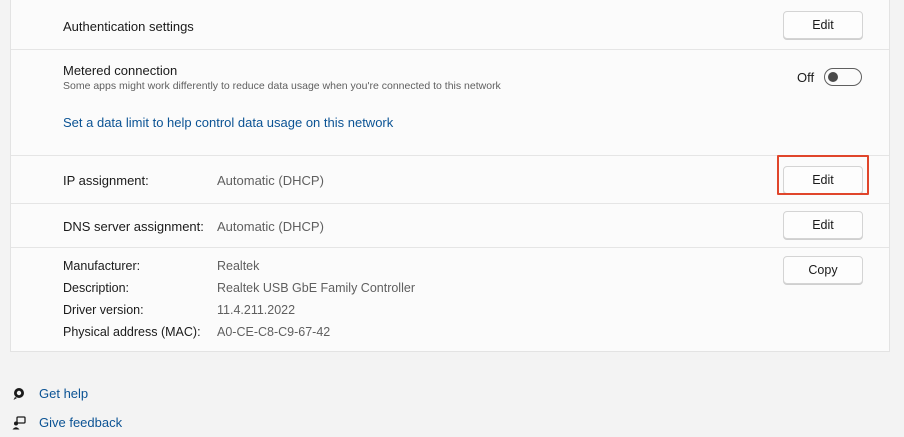 The width and height of the screenshot is (904, 437). Describe the element at coordinates (102, 266) in the screenshot. I see `property-label: Manufacturer:` at that location.